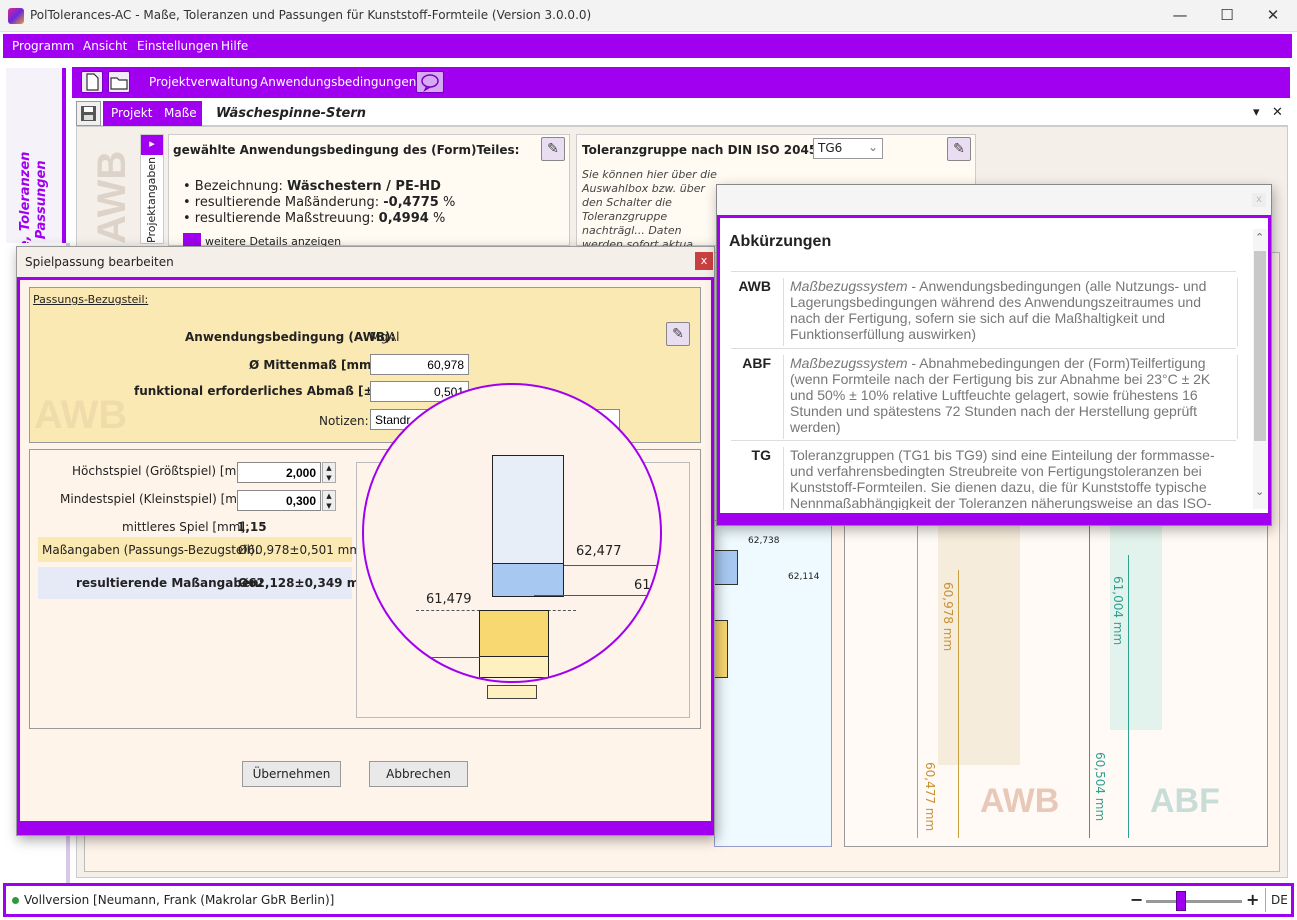 This screenshot has height=920, width=1297. I want to click on hoechstspiel-label: Höchstspiel (Größtspiel) [mm]:, so click(164, 471).